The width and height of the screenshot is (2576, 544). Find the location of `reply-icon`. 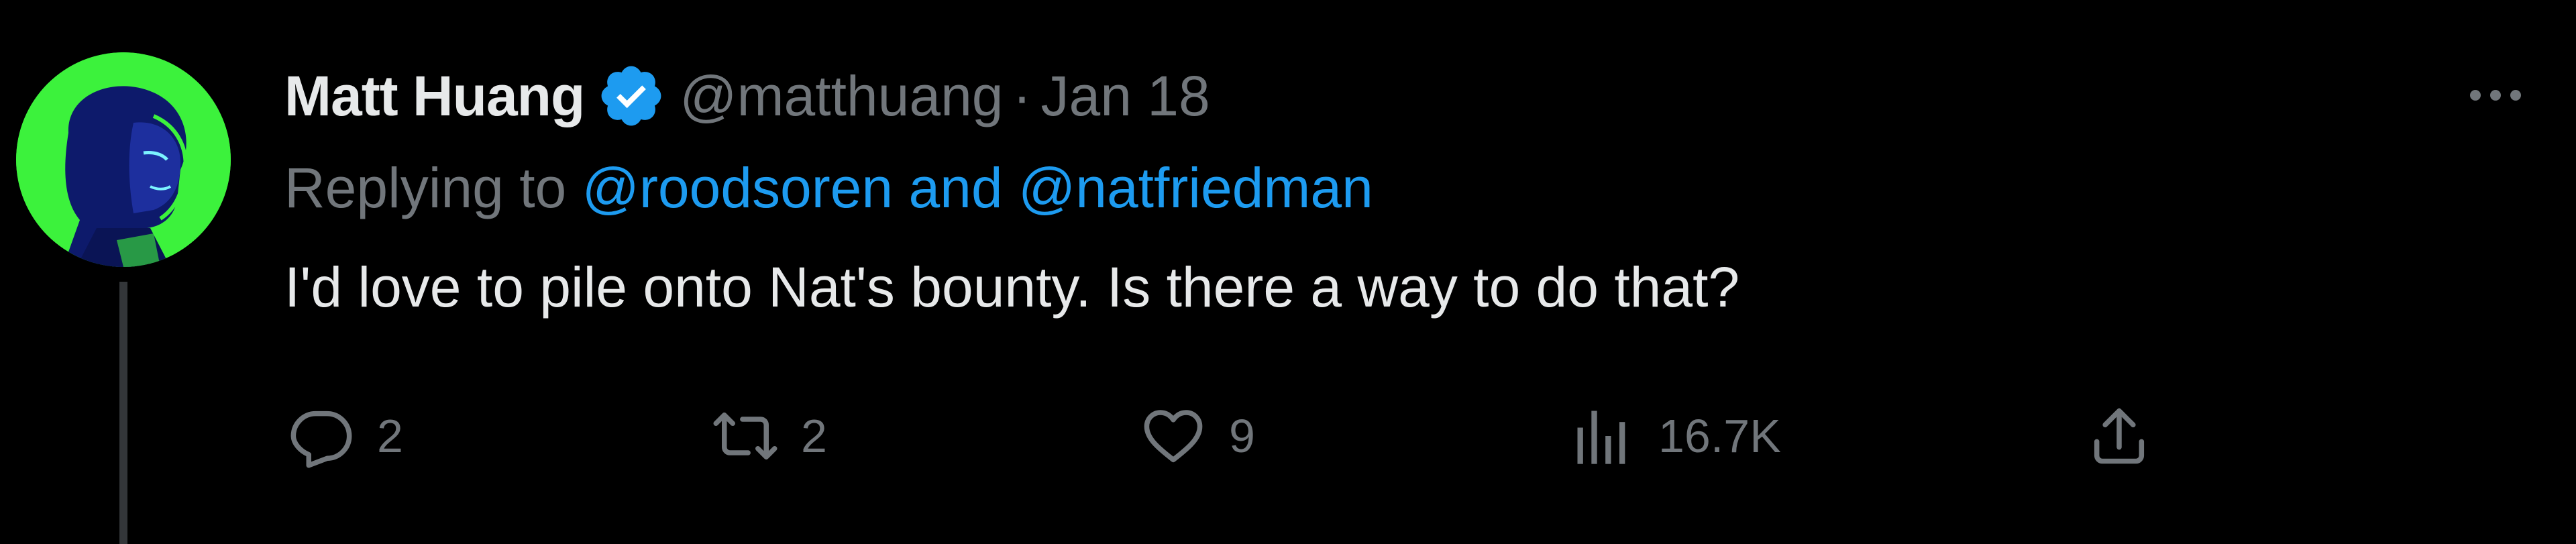

reply-icon is located at coordinates (321, 436).